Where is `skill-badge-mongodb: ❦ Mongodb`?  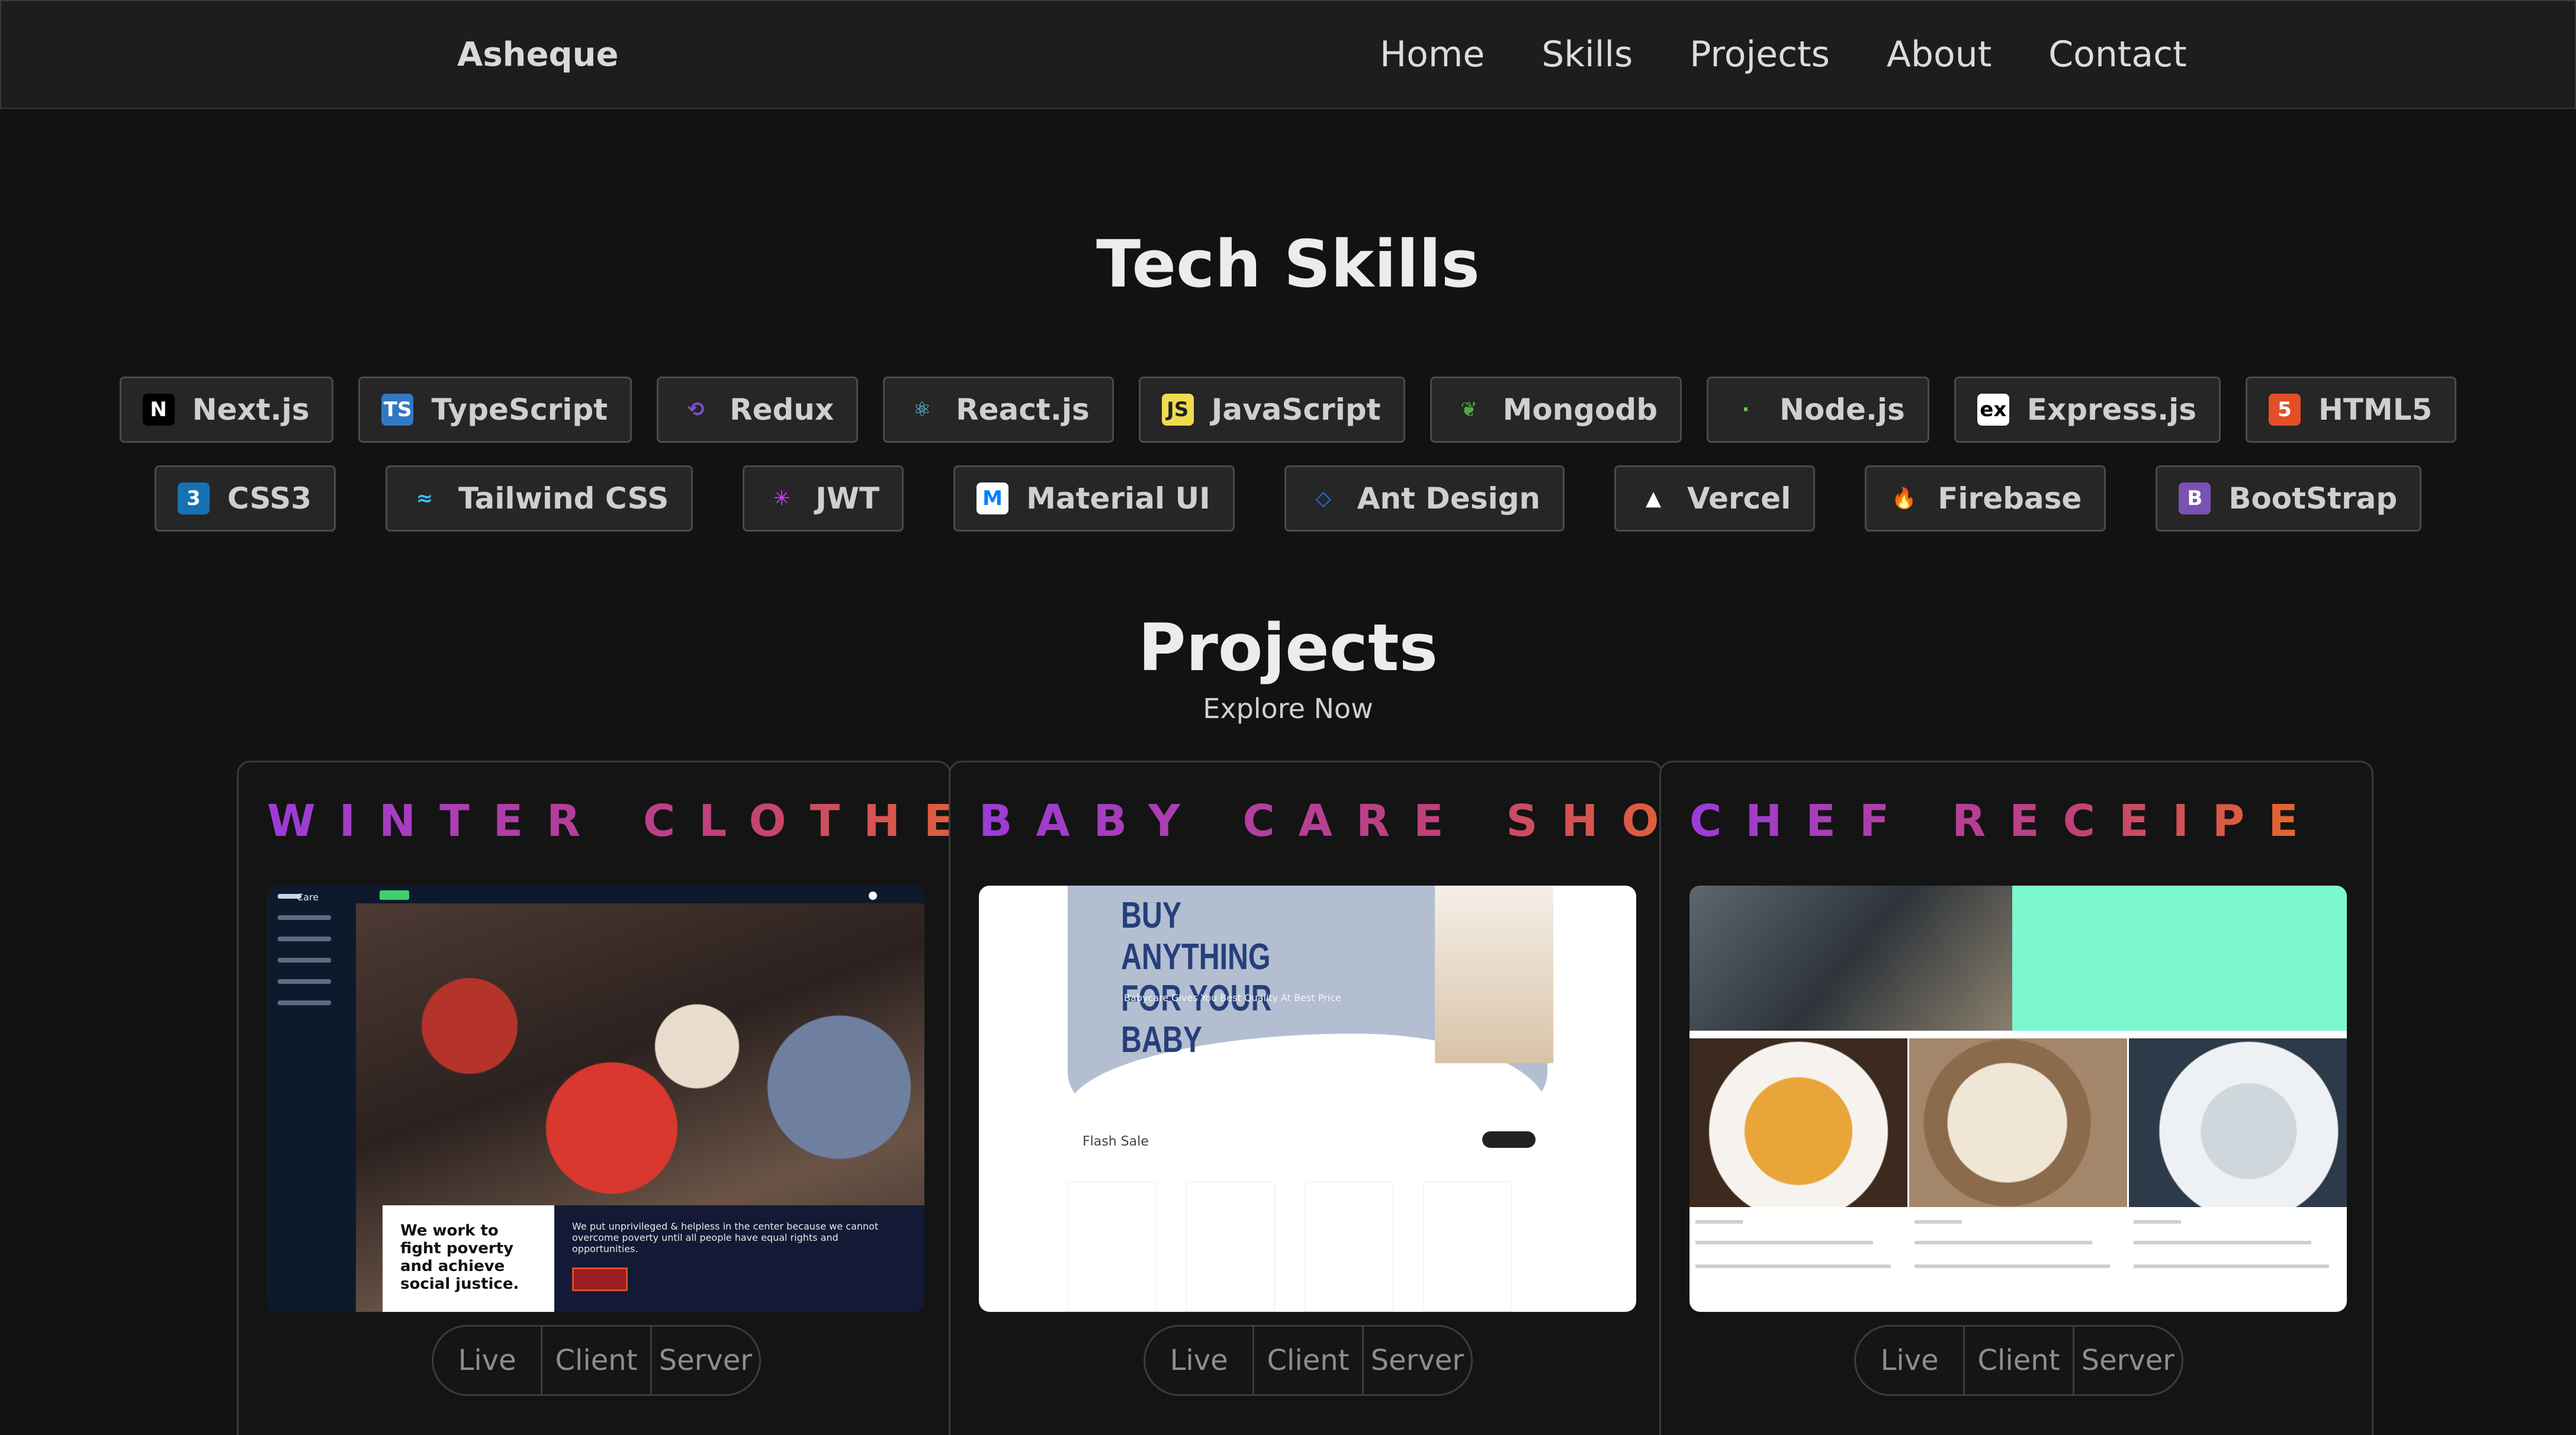 skill-badge-mongodb: ❦ Mongodb is located at coordinates (1556, 410).